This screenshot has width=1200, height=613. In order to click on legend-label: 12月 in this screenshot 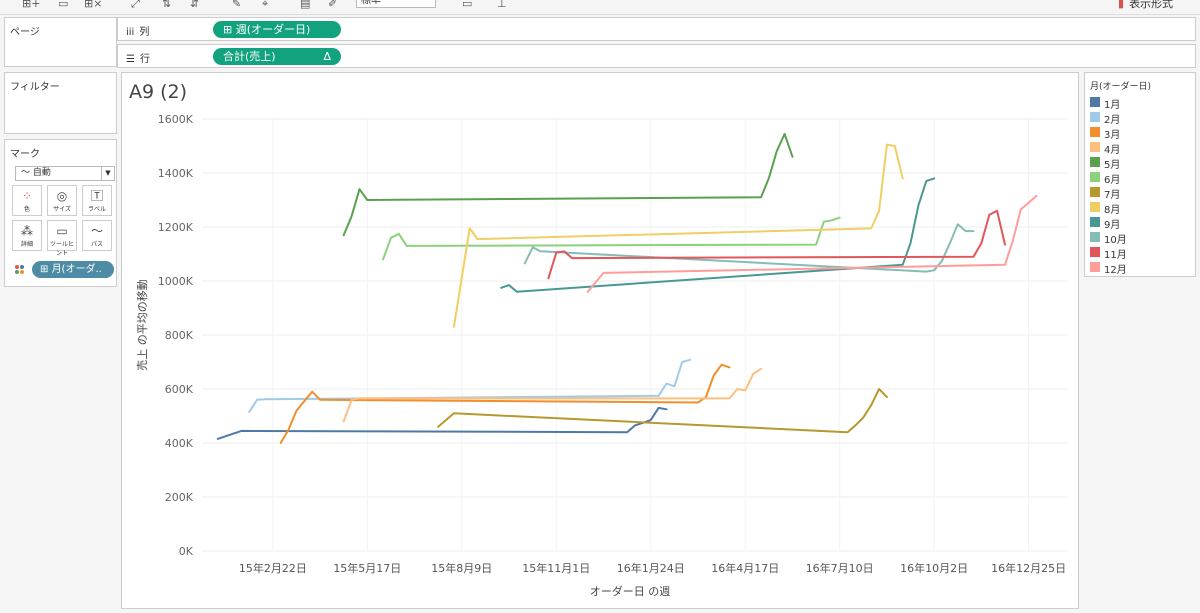, I will do `click(1115, 270)`.